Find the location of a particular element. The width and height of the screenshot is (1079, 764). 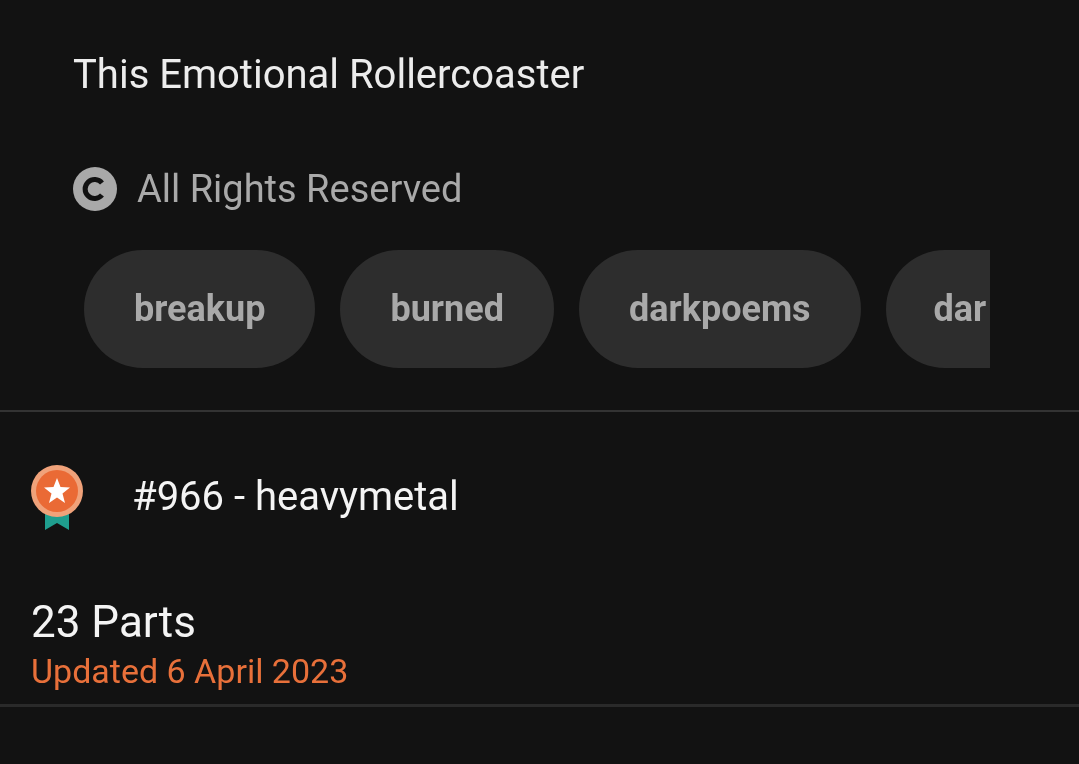

parts-count: 23 Parts is located at coordinates (113, 622).